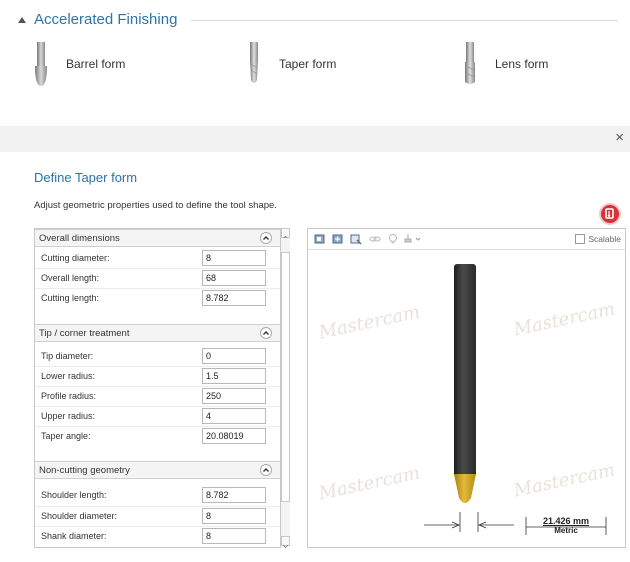 This screenshot has height=562, width=630. I want to click on scalable-toggle: Scalable, so click(598, 239).